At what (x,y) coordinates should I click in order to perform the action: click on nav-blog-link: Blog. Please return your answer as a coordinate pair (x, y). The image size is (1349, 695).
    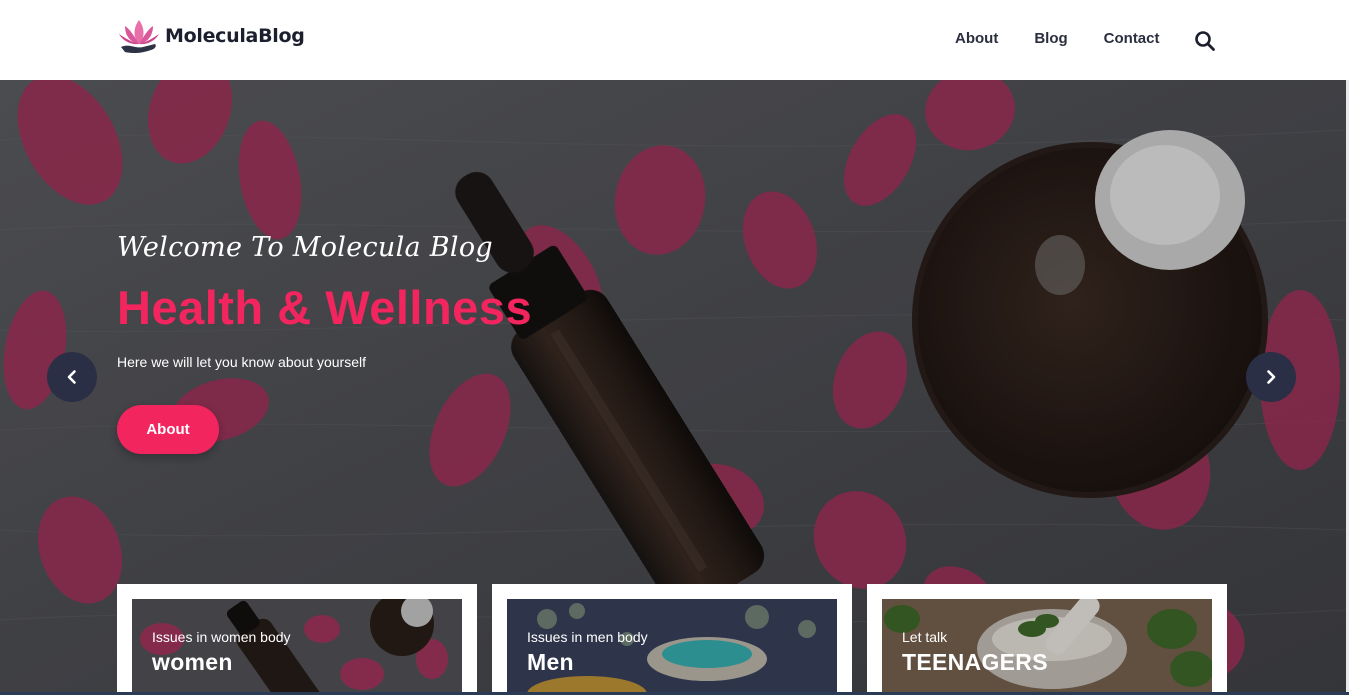
    Looking at the image, I should click on (1050, 39).